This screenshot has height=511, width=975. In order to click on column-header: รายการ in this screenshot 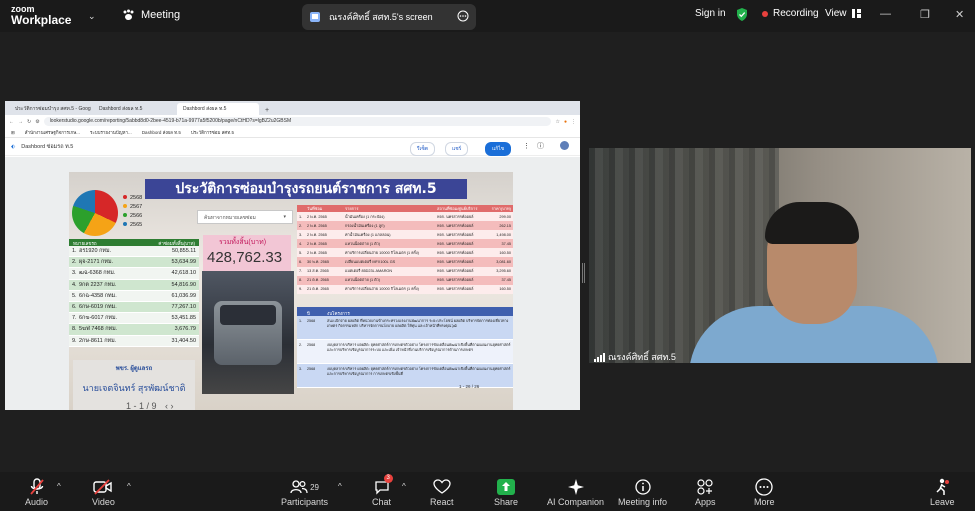, I will do `click(391, 208)`.